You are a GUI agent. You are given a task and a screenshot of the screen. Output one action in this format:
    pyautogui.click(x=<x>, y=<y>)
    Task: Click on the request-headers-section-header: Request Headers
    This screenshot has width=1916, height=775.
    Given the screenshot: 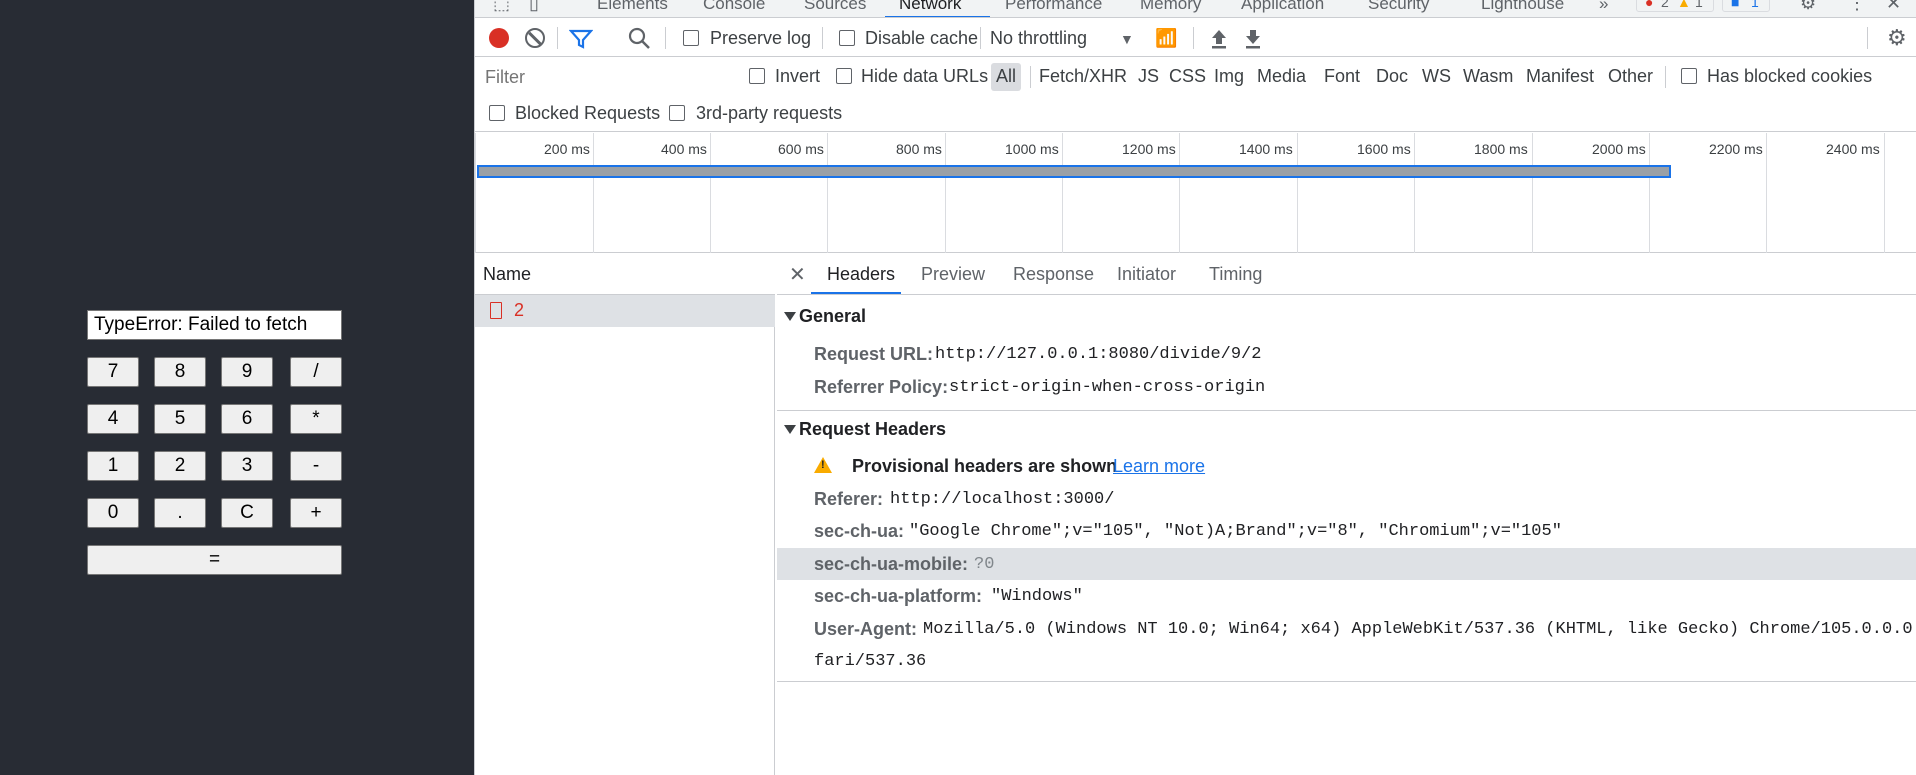 What is the action you would take?
    pyautogui.click(x=1346, y=431)
    